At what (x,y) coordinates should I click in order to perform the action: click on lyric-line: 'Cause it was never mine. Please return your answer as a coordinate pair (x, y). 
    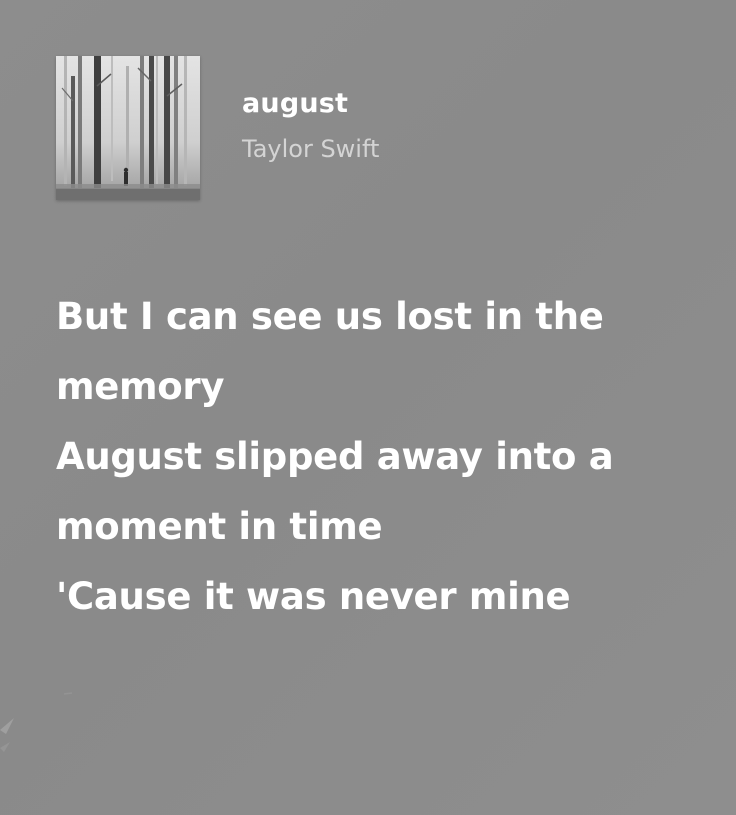
    Looking at the image, I should click on (313, 596).